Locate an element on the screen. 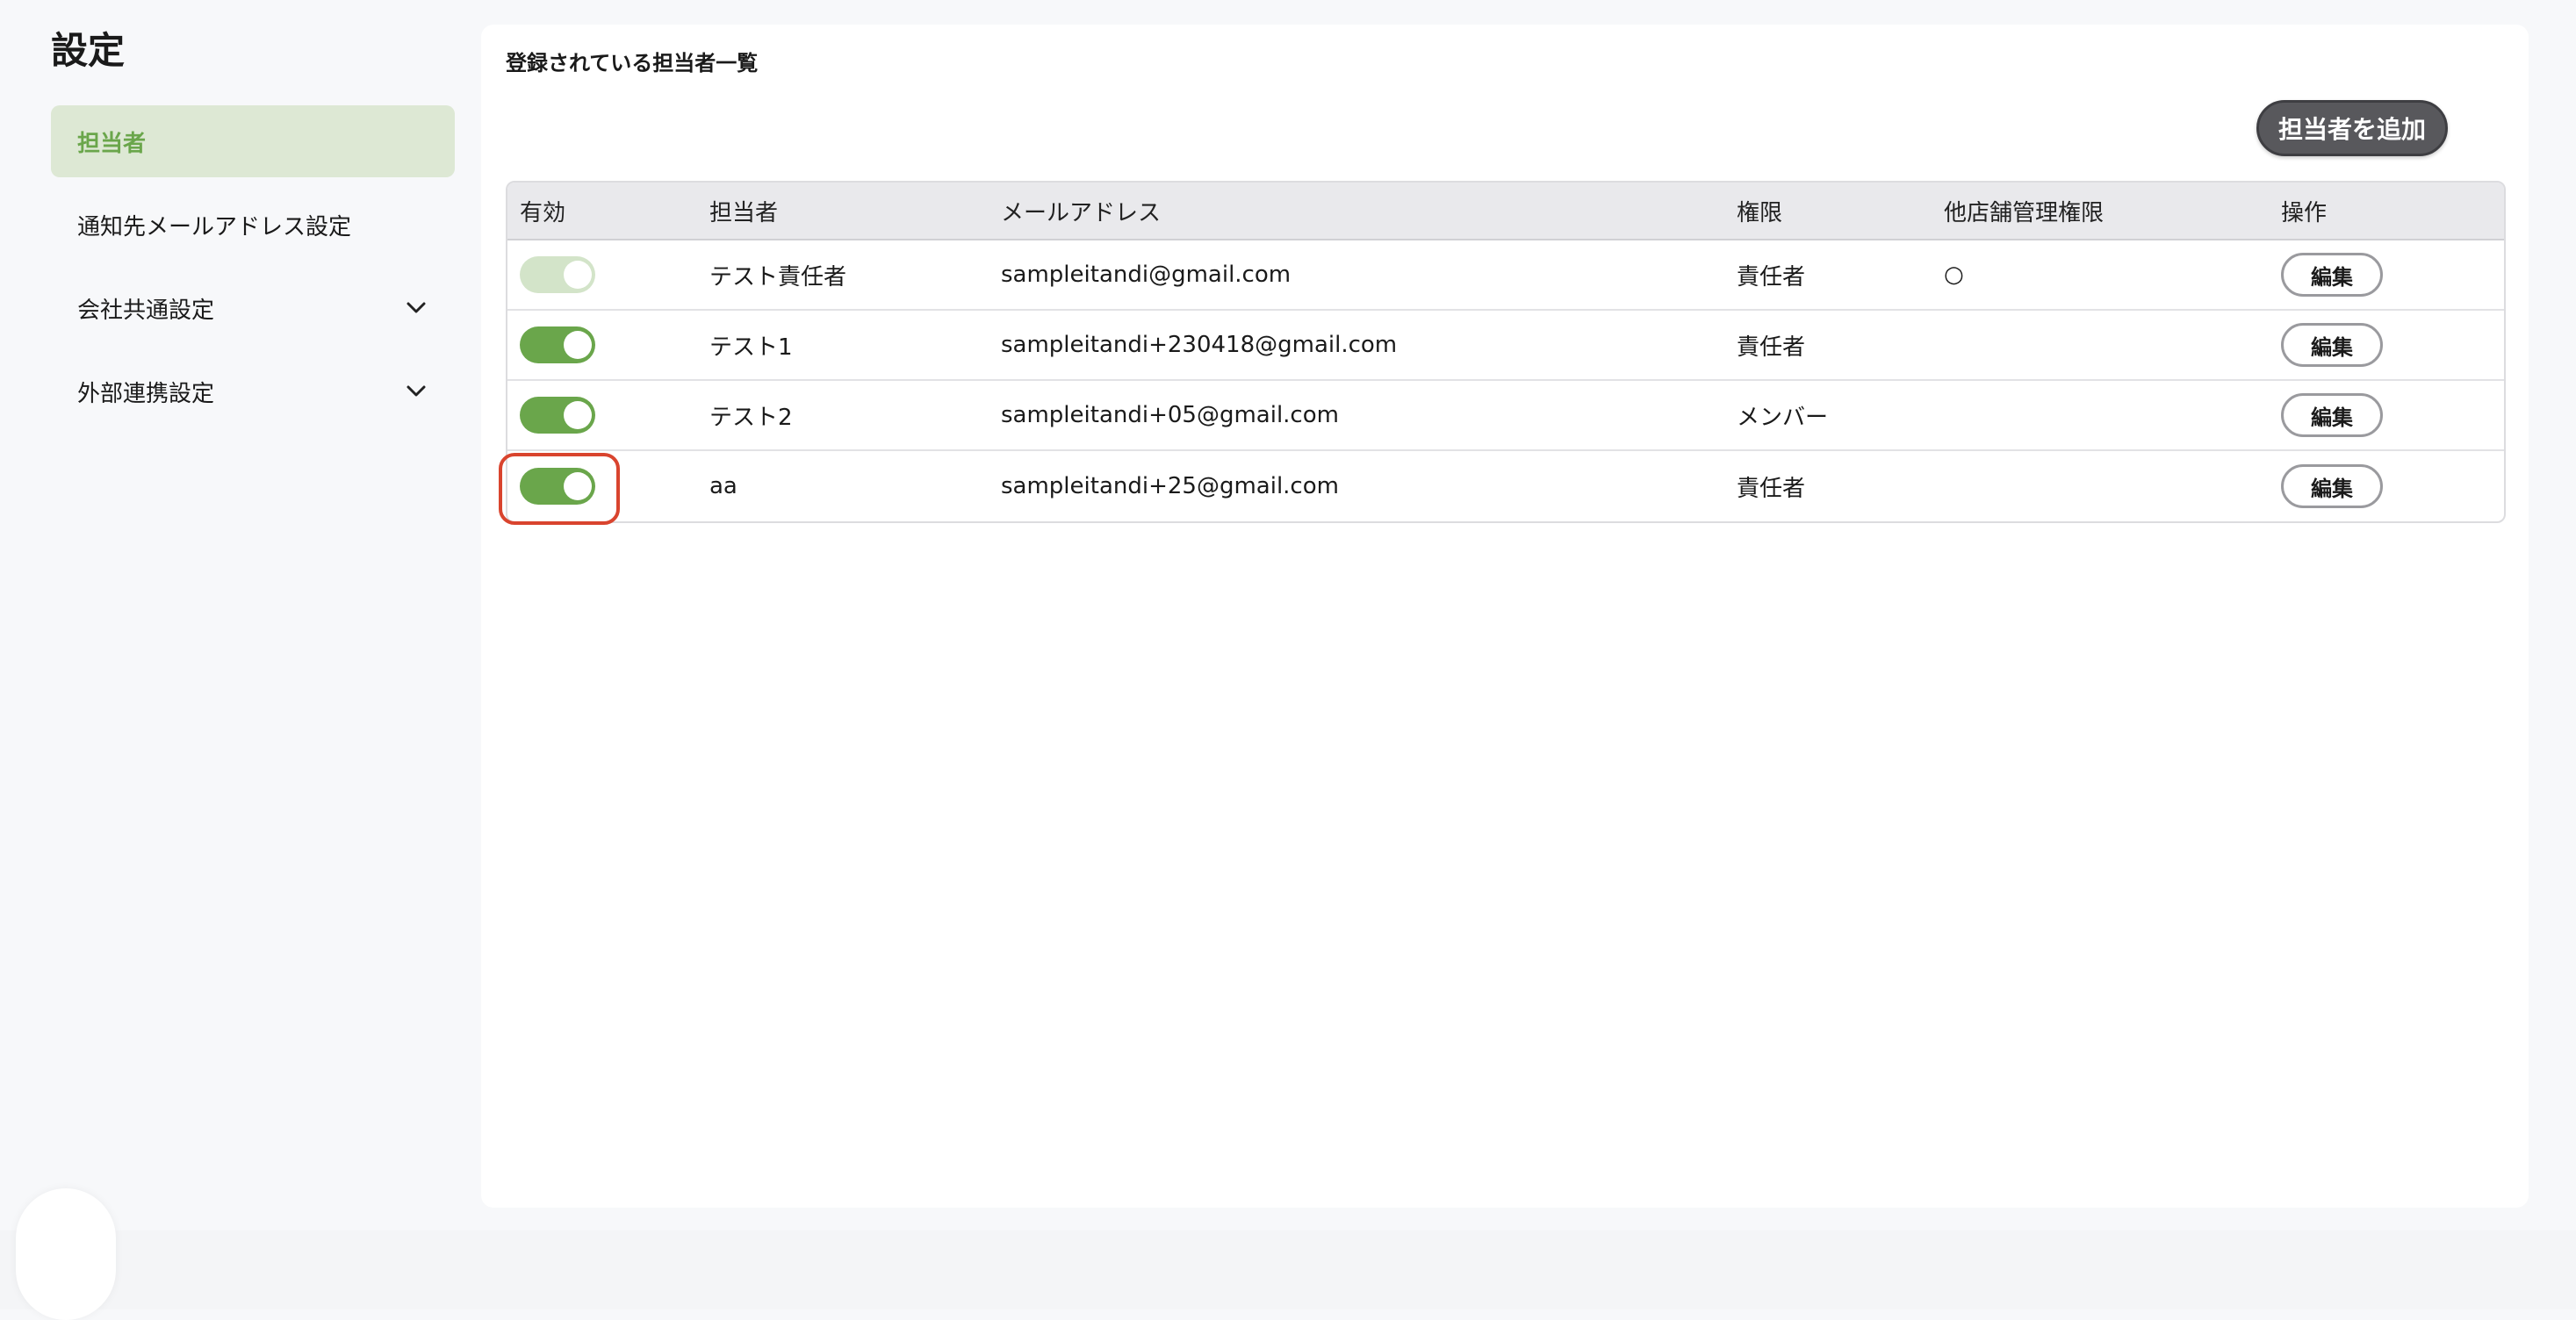 The image size is (2576, 1320). sidebar-item-label: 通知先メールアドレス設定 is located at coordinates (214, 226).